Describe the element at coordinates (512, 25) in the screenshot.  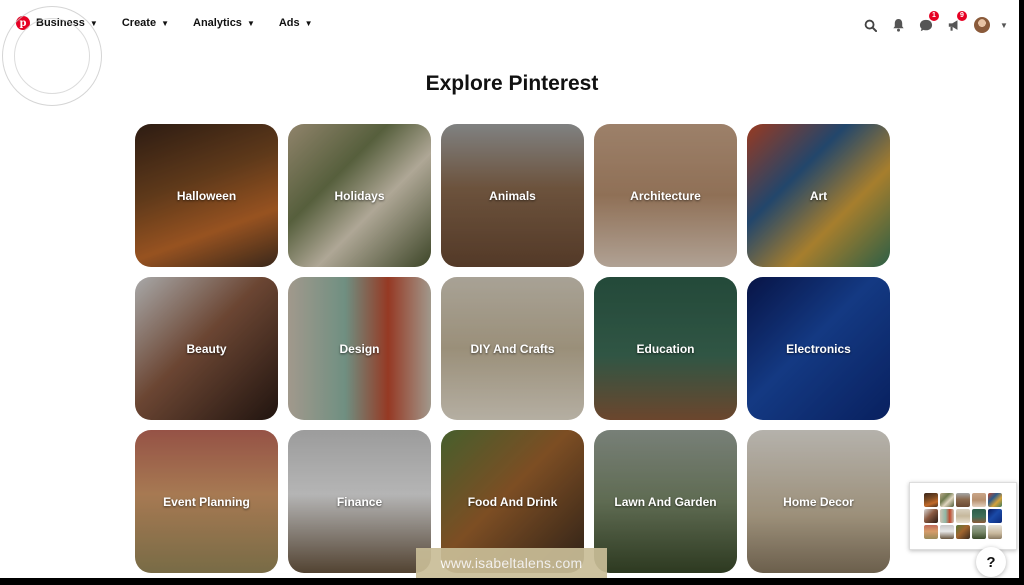
I see `top-navigation-bar: p Business ▼ Create ▼ Analytics ▼ Ads ▼` at that location.